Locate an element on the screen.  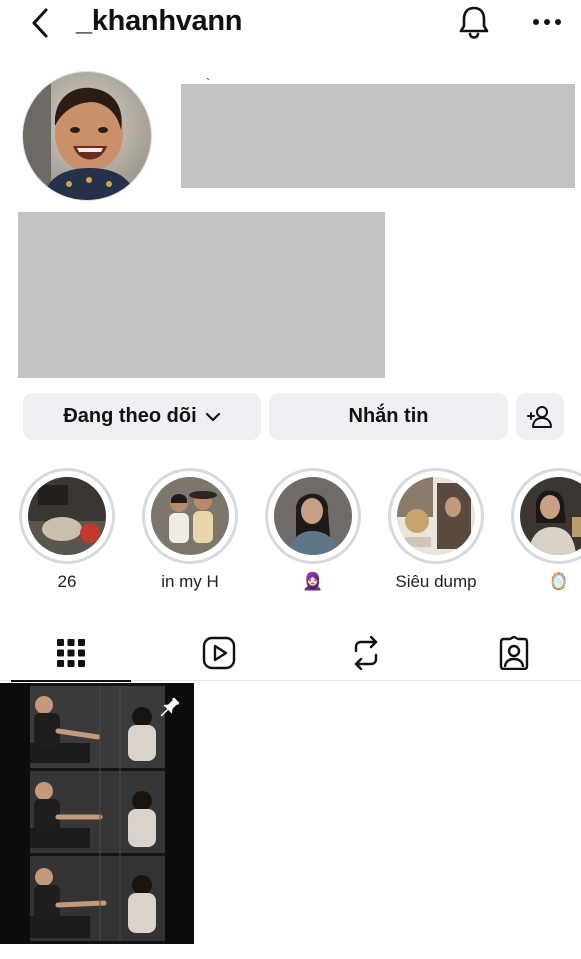
pinned-post-indicator is located at coordinates (169, 708).